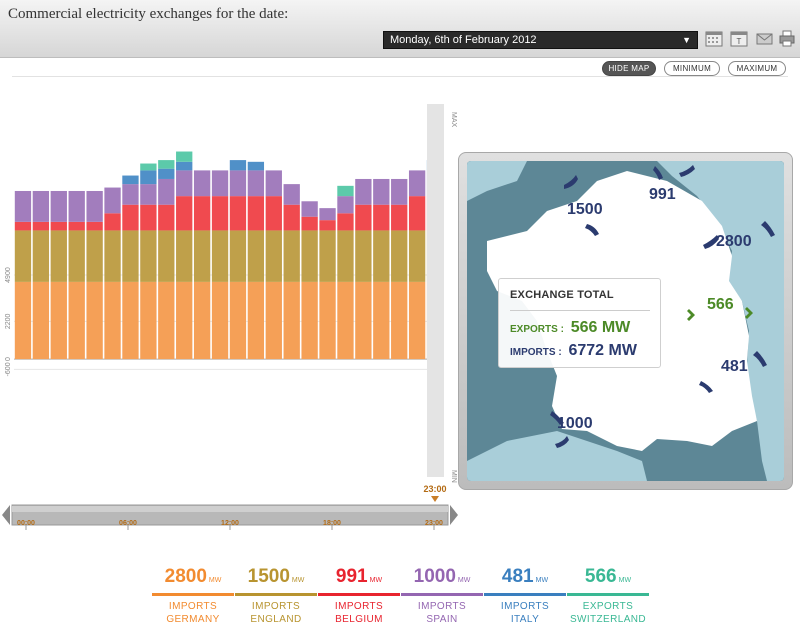 Image resolution: width=800 pixels, height=628 pixels. What do you see at coordinates (540, 40) in the screenshot?
I see `date-select: Monday, 6th of February 2012 ▼` at bounding box center [540, 40].